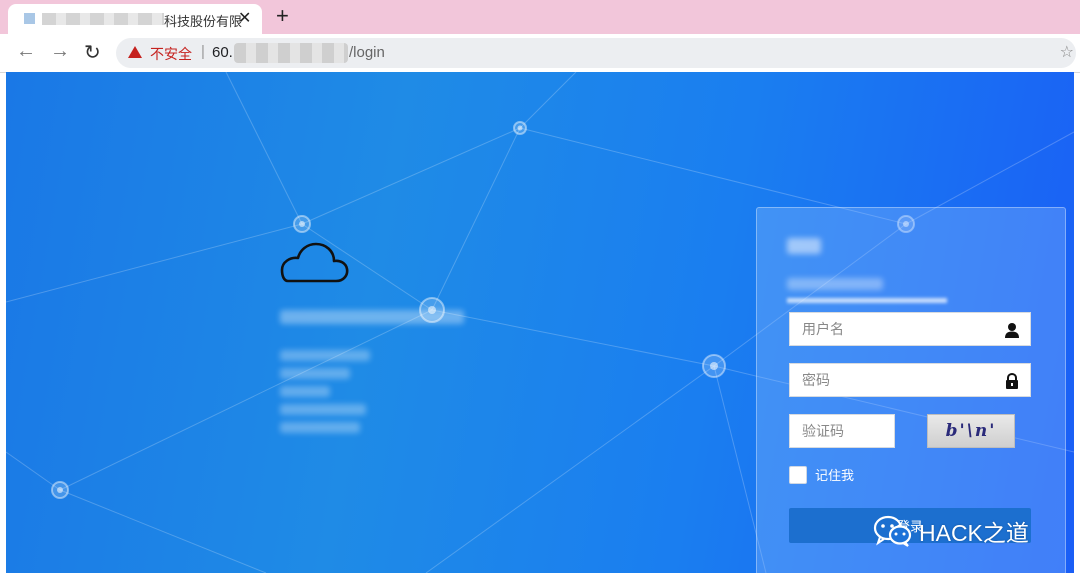  What do you see at coordinates (540, 17) in the screenshot?
I see `tab-strip: 科技股份有限 ✕ +` at bounding box center [540, 17].